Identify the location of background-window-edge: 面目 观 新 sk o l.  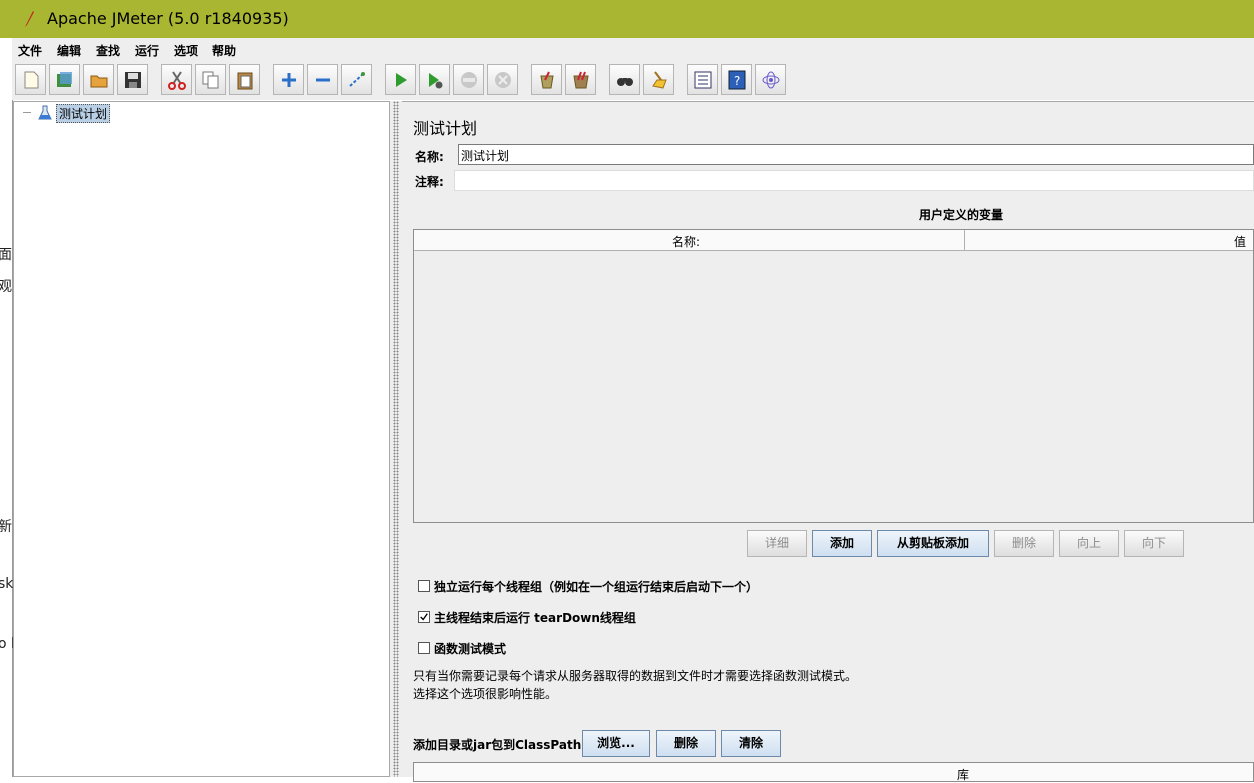
(13, 407).